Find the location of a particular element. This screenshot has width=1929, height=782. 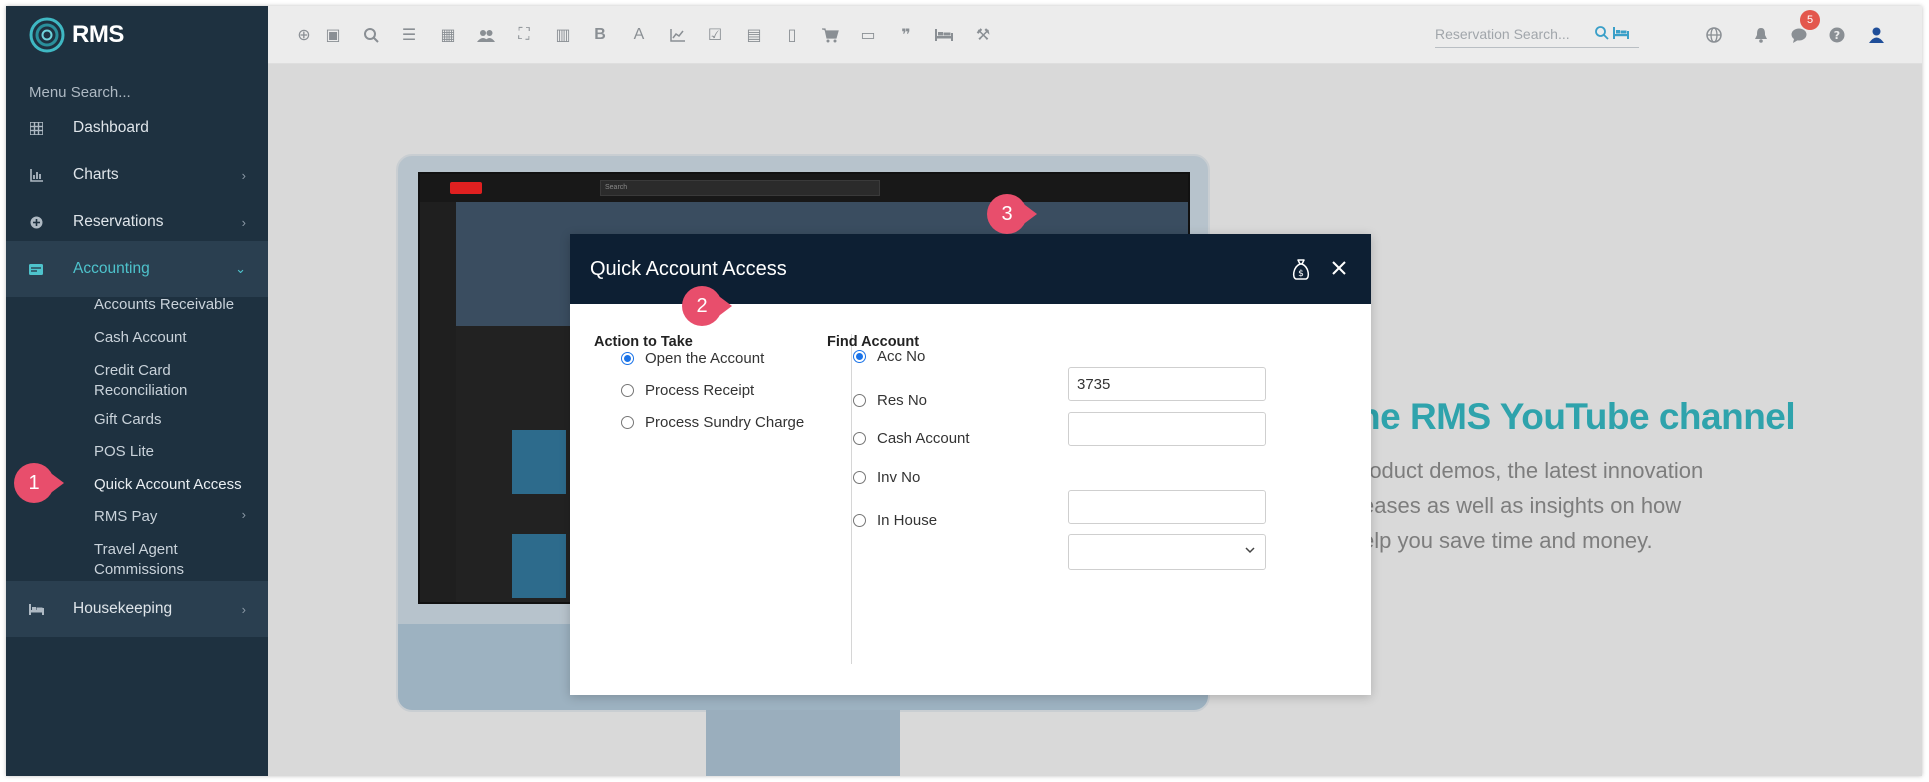

rms-logo: RMS is located at coordinates (76, 35).